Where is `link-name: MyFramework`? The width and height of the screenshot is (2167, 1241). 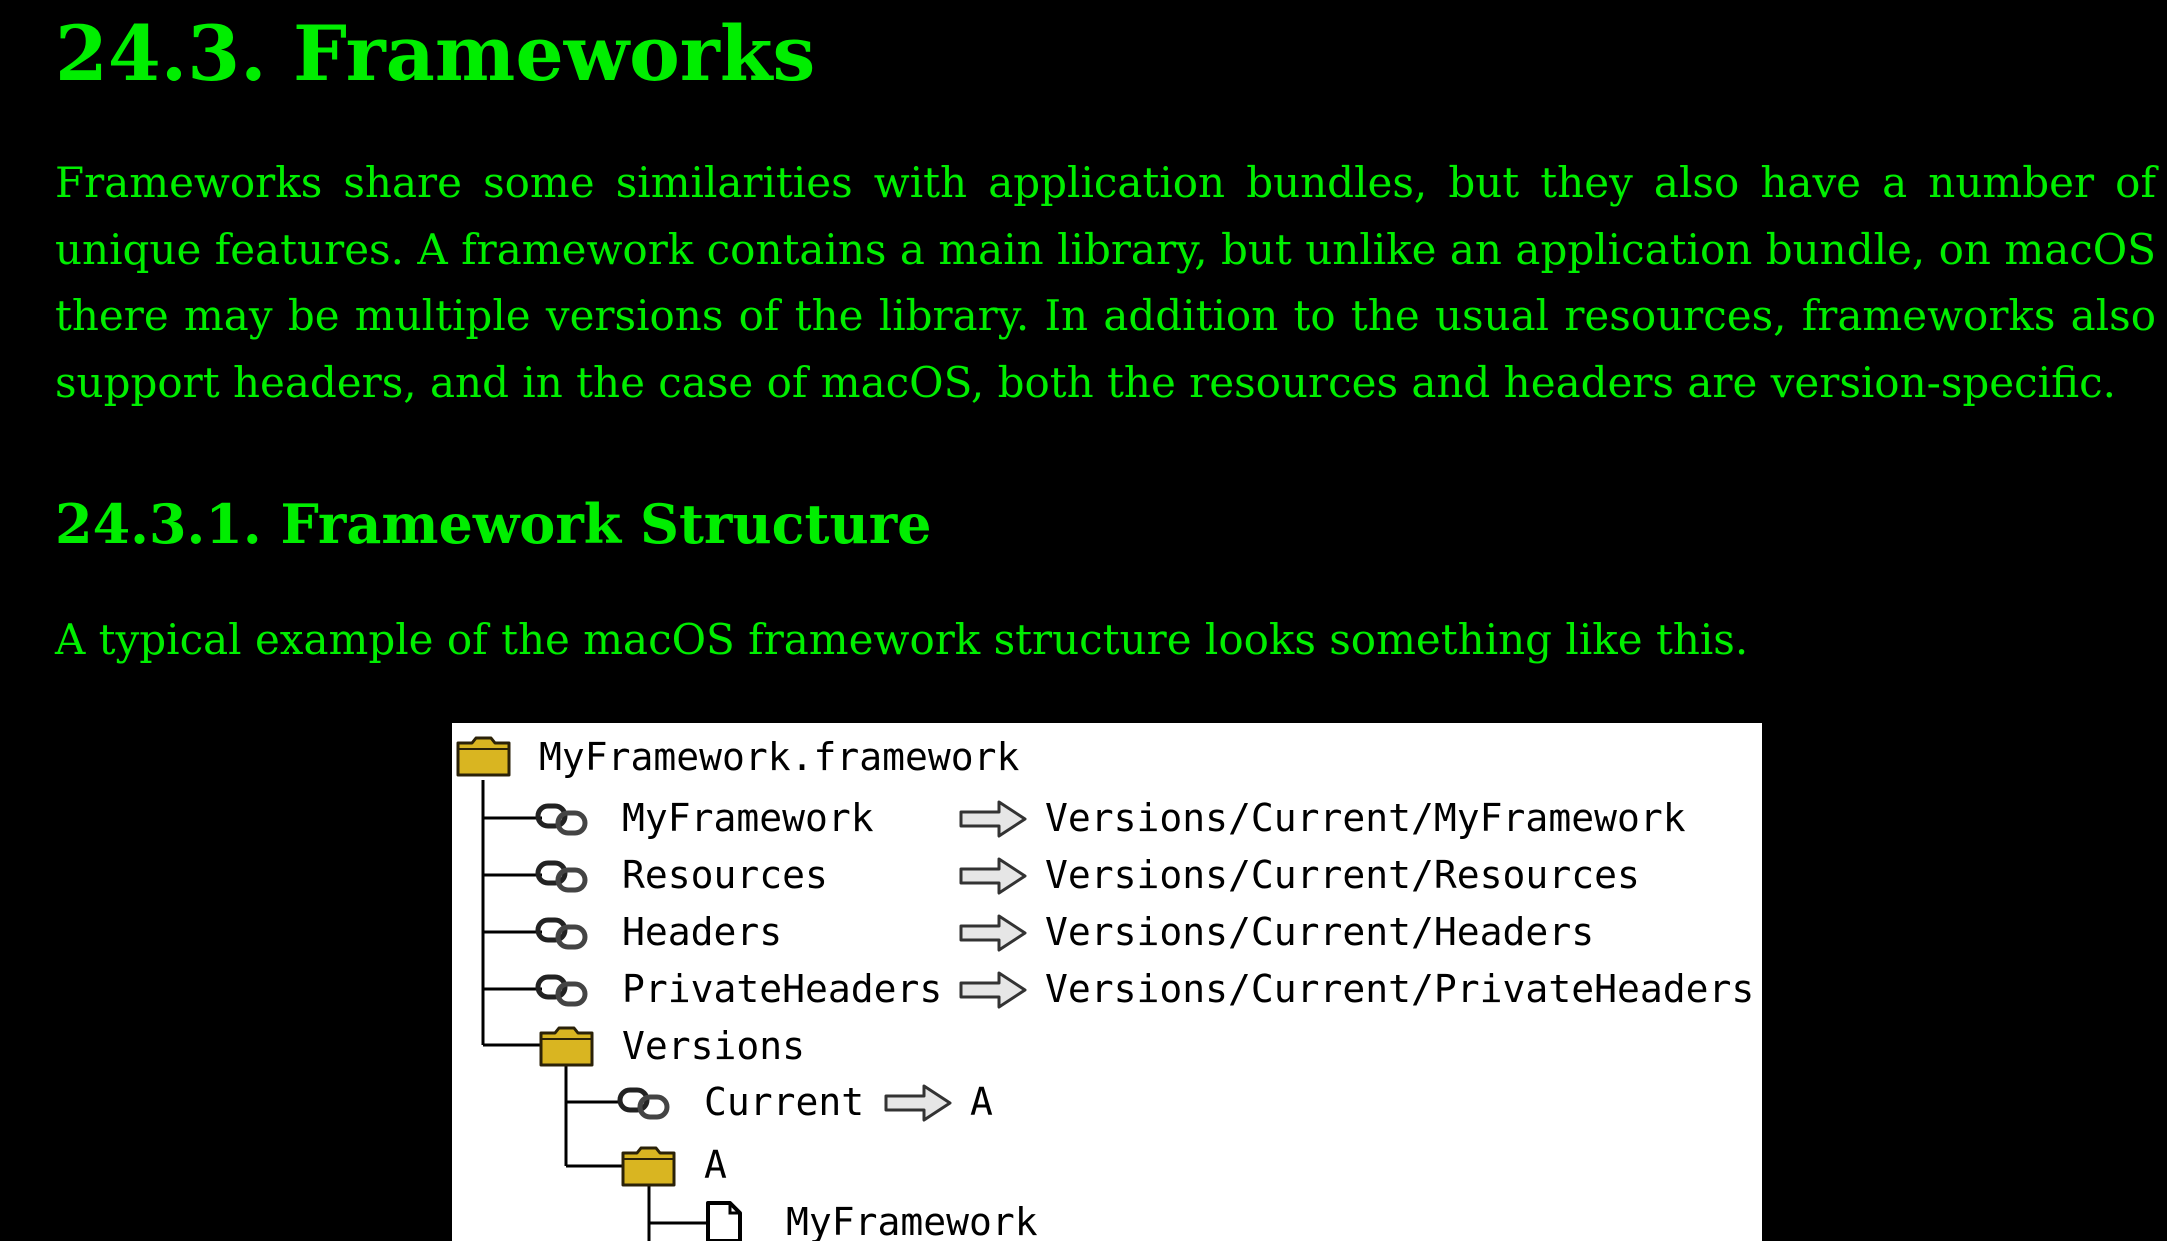
link-name: MyFramework is located at coordinates (748, 818).